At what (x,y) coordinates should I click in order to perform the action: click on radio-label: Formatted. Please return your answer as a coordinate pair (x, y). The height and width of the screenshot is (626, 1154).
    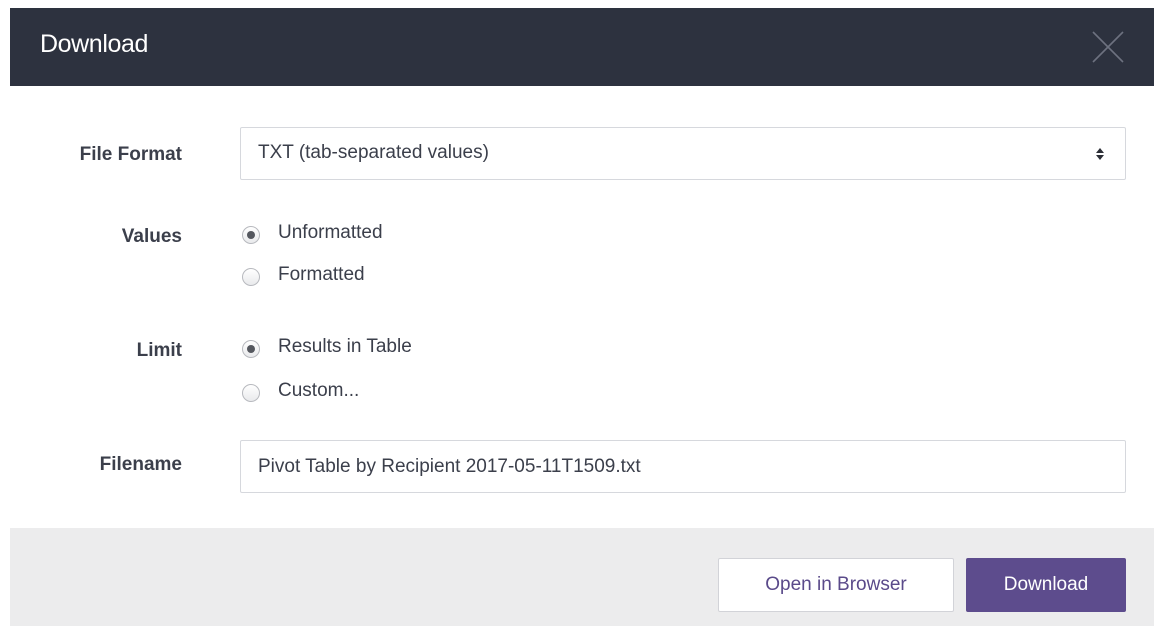
    Looking at the image, I should click on (321, 274).